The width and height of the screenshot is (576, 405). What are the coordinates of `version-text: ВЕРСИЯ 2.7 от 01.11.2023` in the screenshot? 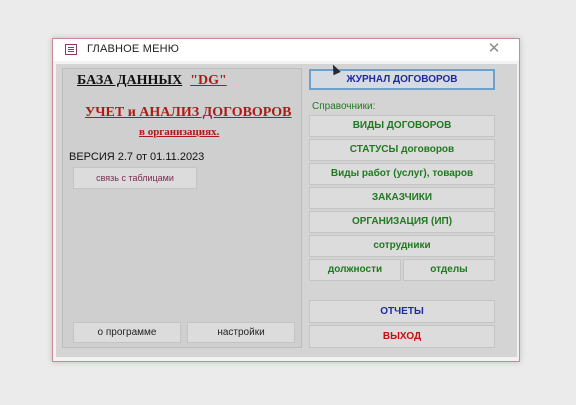 It's located at (137, 157).